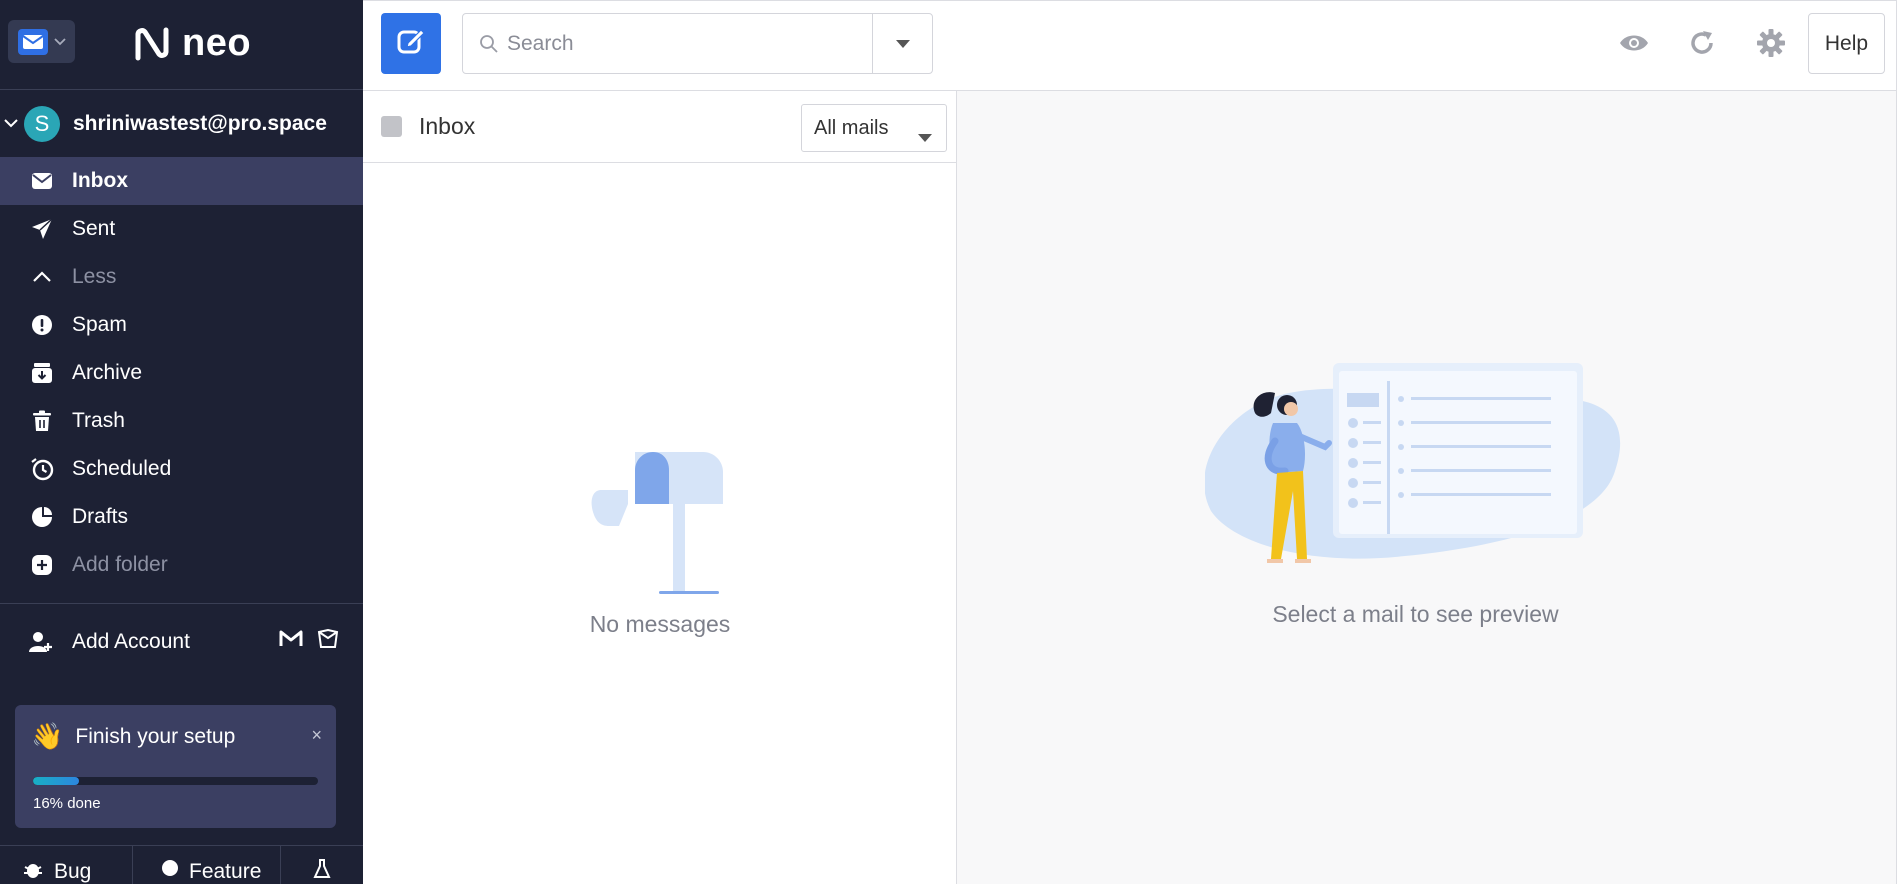 This screenshot has height=884, width=1897. What do you see at coordinates (67, 803) in the screenshot?
I see `setup-progress-label: 16% done` at bounding box center [67, 803].